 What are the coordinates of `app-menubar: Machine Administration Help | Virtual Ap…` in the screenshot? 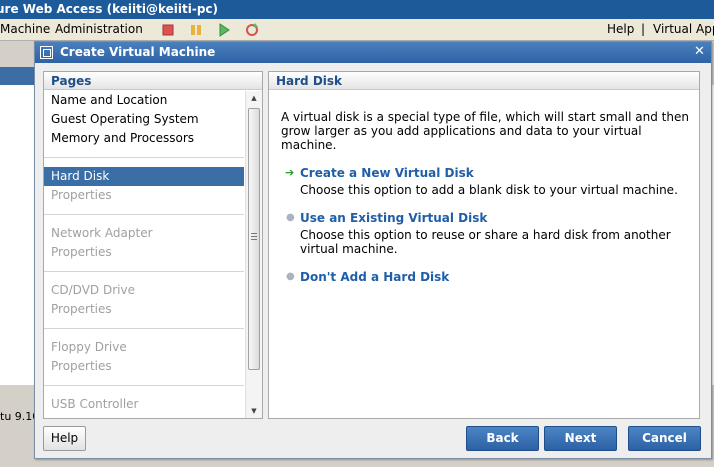 It's located at (357, 30).